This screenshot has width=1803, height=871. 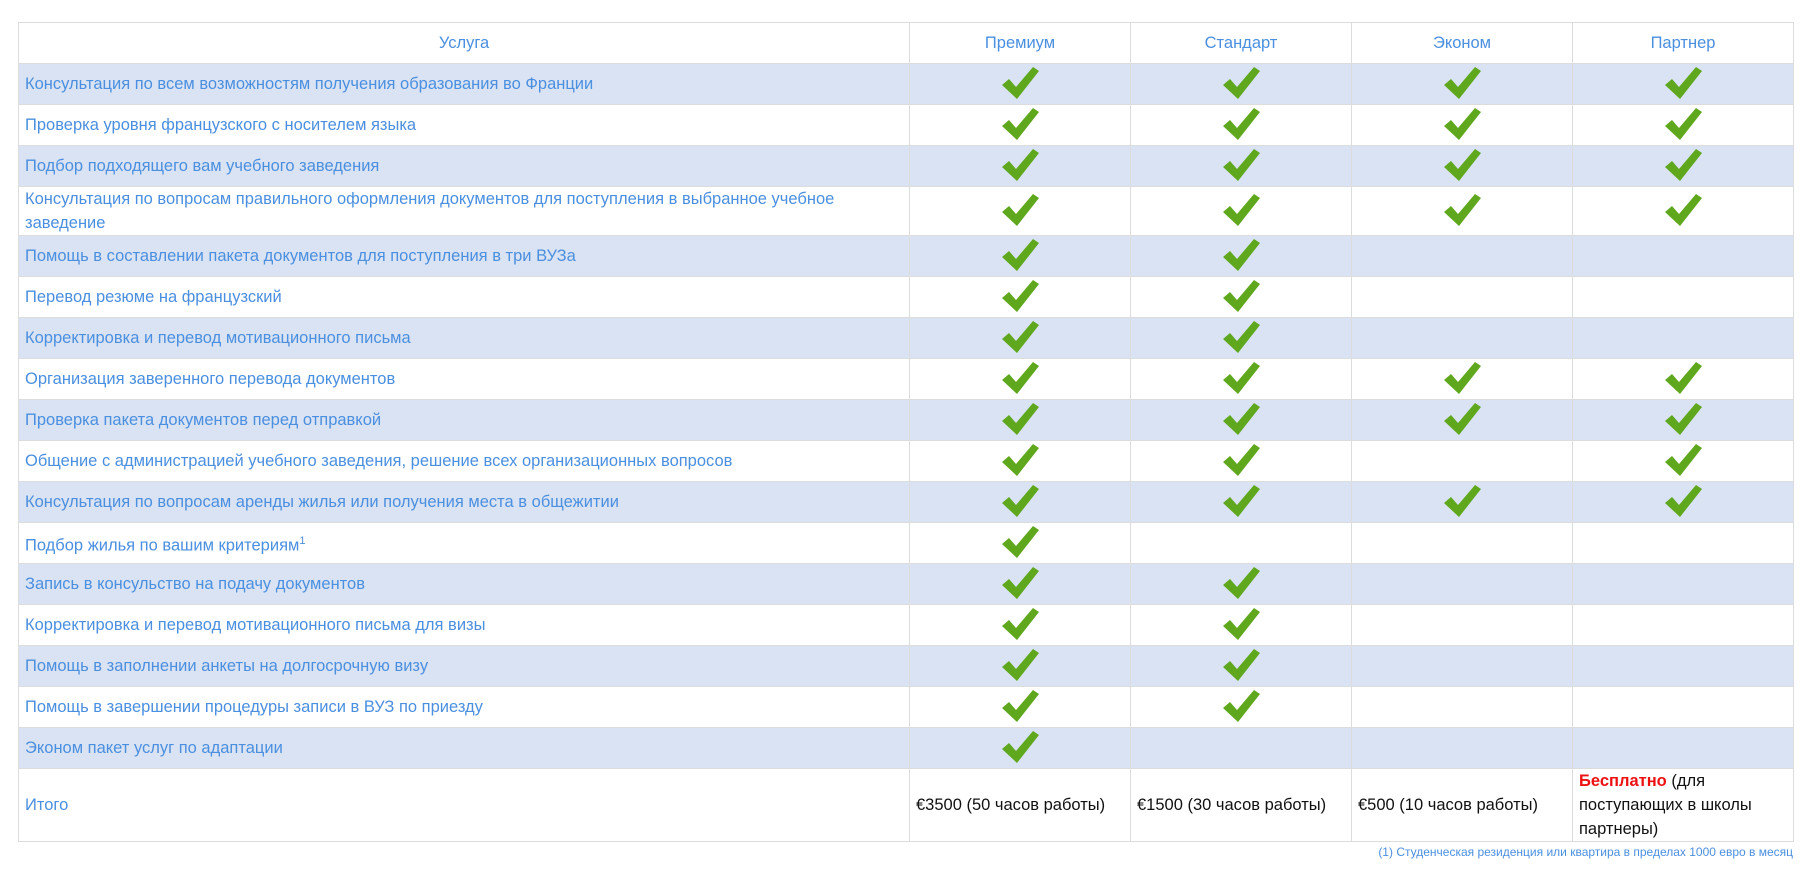 What do you see at coordinates (162, 545) in the screenshot?
I see `service-text: Подбор жилья по вашим критериям` at bounding box center [162, 545].